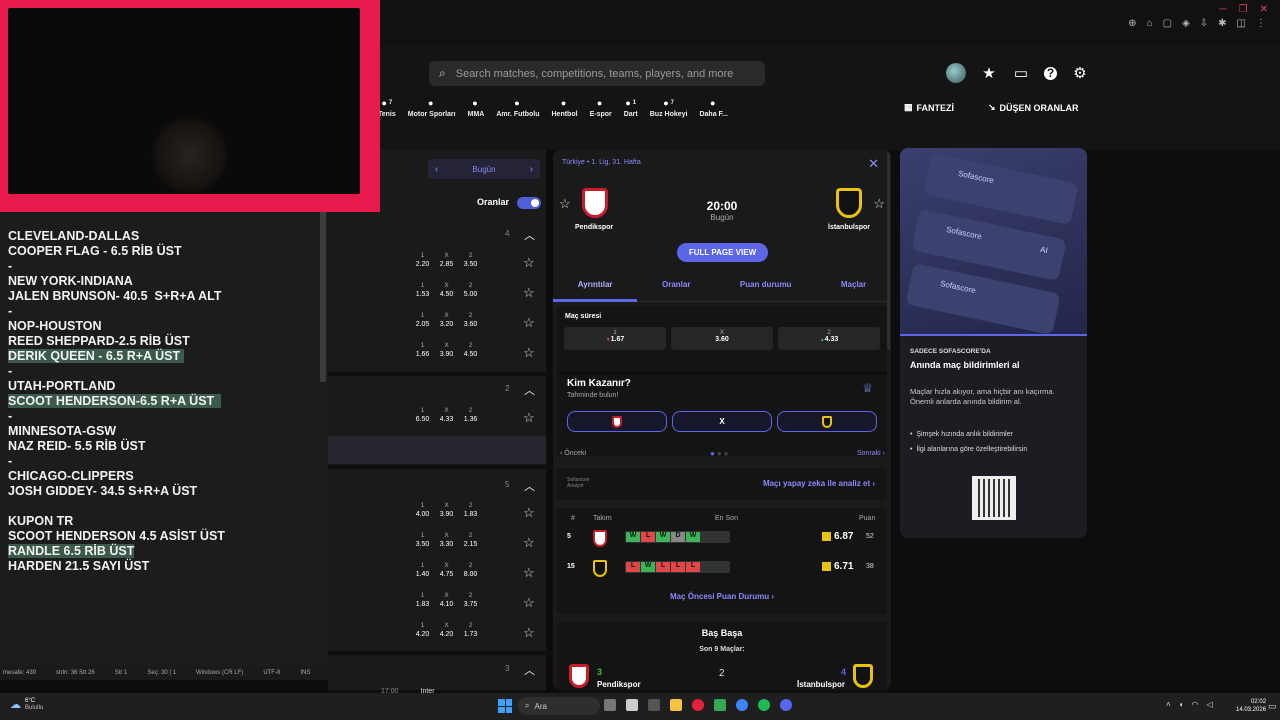 The height and width of the screenshot is (720, 1280). I want to click on download-icon: ⇩, so click(1204, 23).